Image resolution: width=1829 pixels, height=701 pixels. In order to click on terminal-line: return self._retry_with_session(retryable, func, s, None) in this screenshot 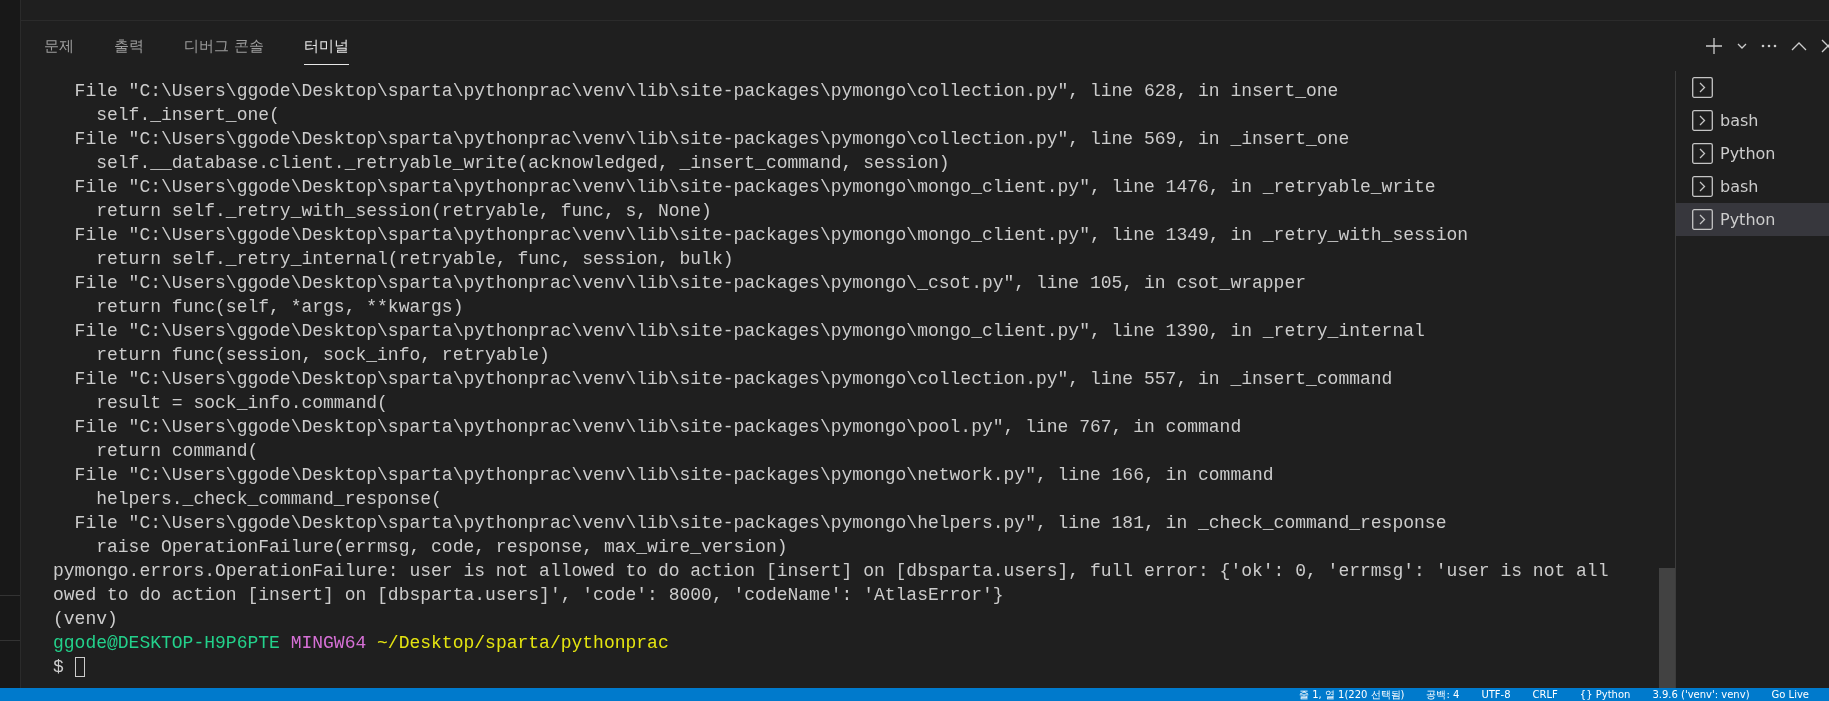, I will do `click(403, 211)`.